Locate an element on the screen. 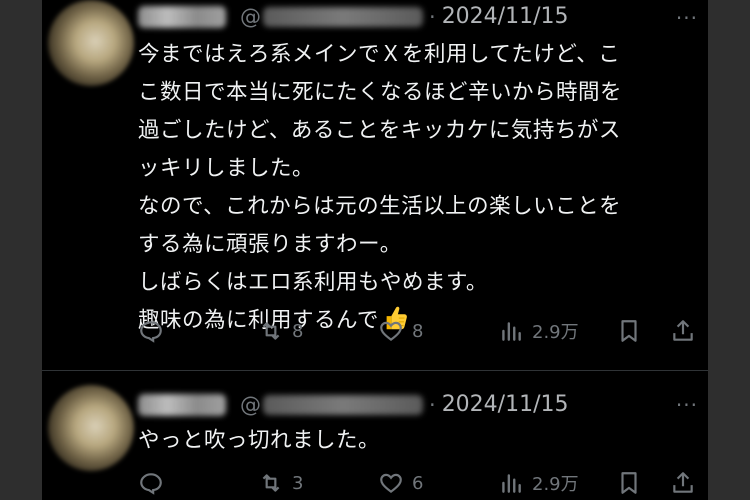 Image resolution: width=750 pixels, height=500 pixels. like-count: 6 is located at coordinates (418, 483).